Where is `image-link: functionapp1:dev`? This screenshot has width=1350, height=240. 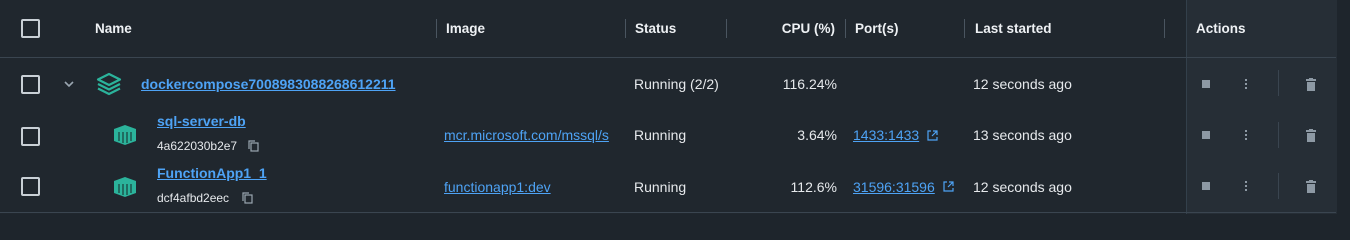
image-link: functionapp1:dev is located at coordinates (497, 186).